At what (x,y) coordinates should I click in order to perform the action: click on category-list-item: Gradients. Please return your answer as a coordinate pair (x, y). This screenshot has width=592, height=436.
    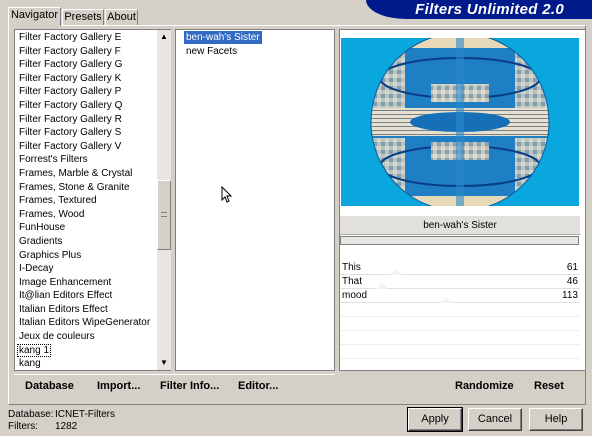
    Looking at the image, I should click on (86, 242).